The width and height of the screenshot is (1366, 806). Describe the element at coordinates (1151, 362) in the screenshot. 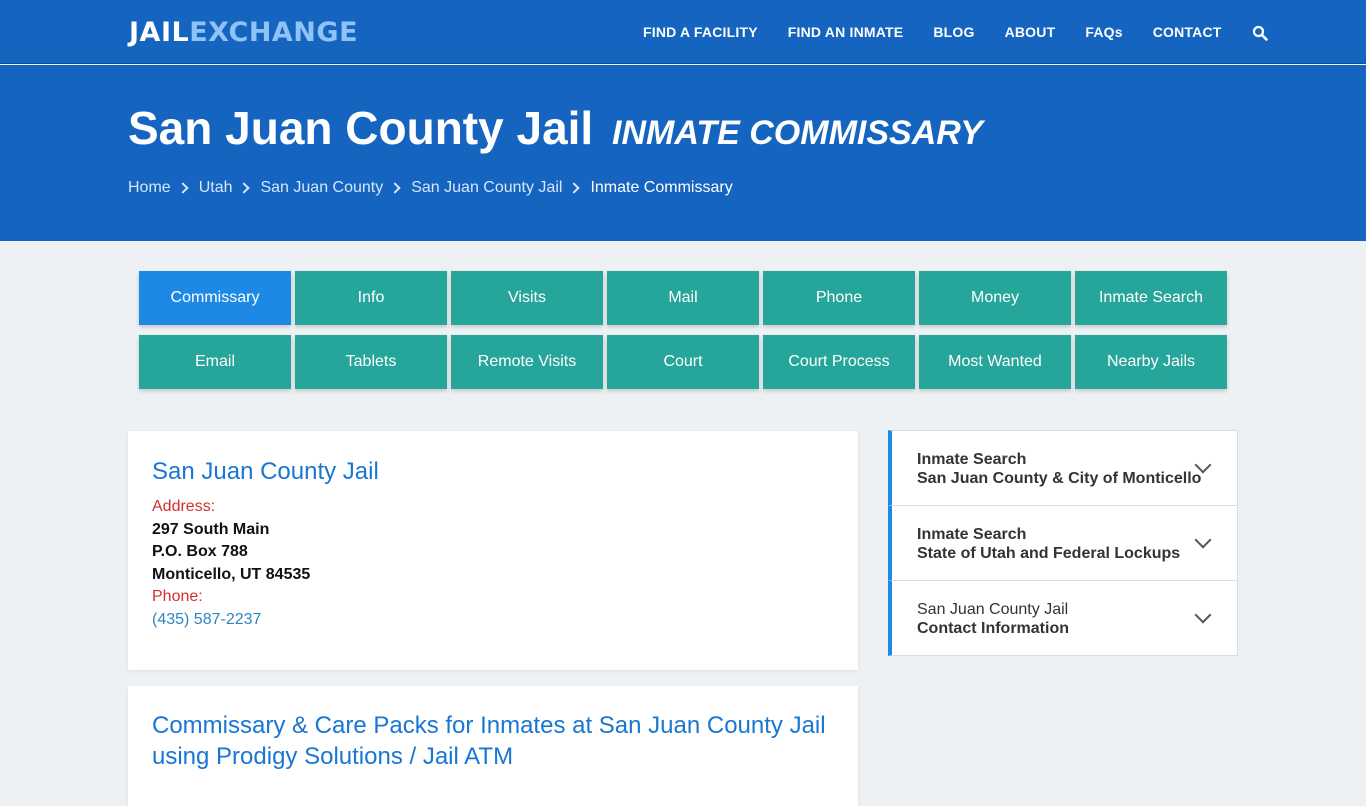

I see `tab-nearby-jails: Nearby Jails` at that location.